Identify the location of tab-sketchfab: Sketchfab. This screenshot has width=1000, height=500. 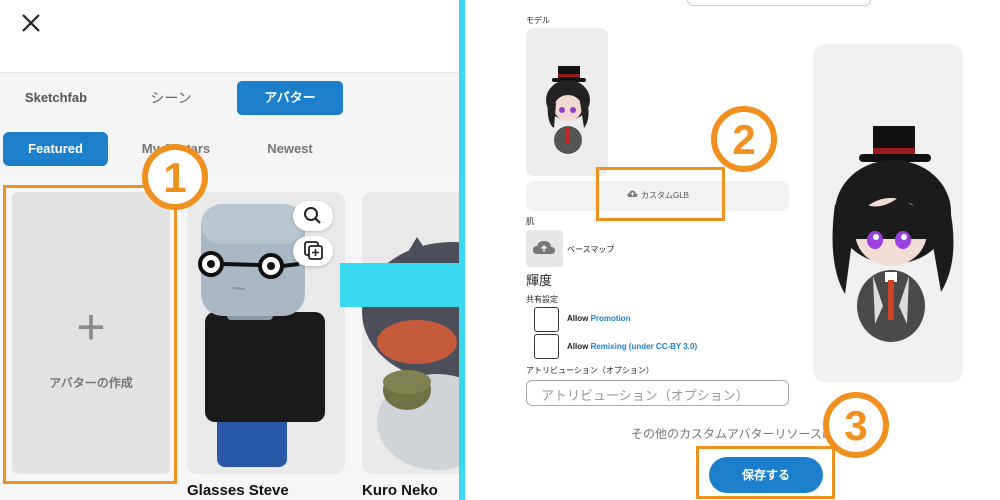
(56, 98).